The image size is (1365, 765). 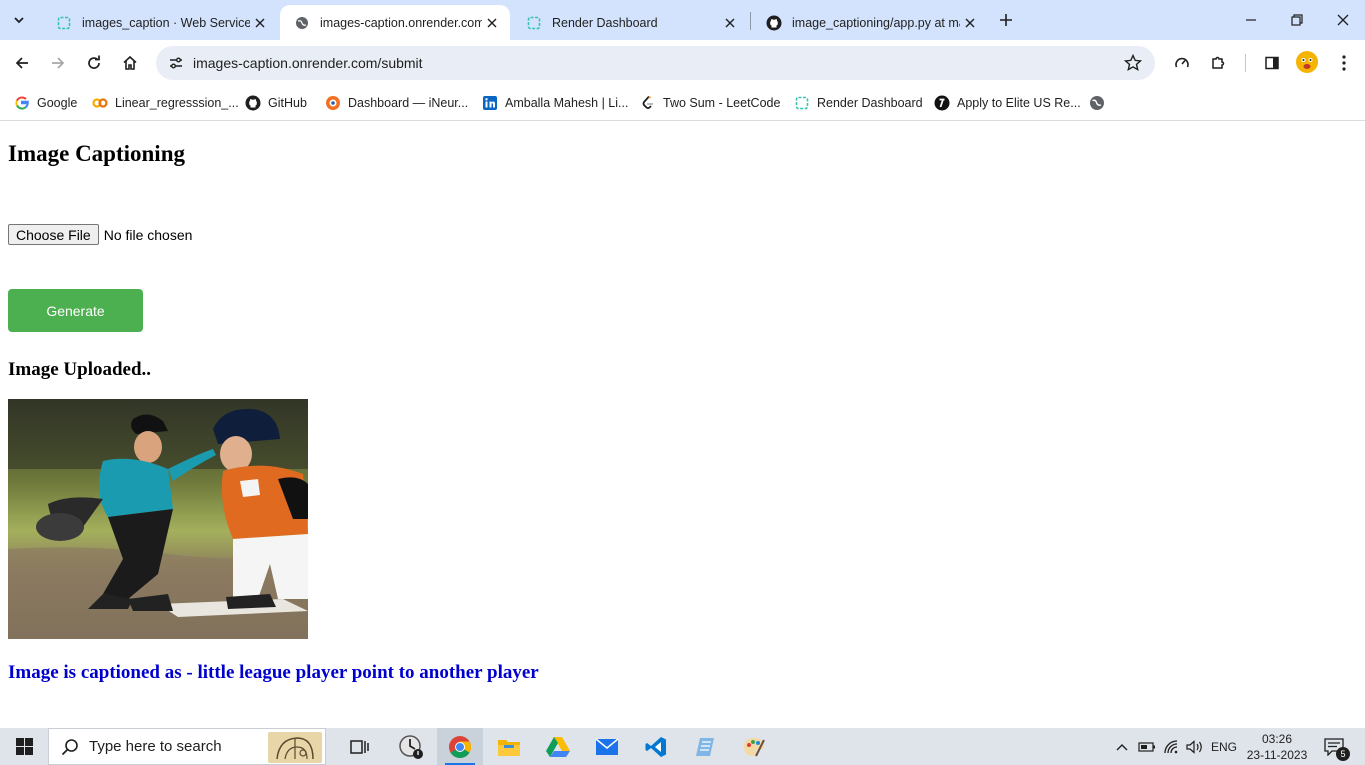 I want to click on minimize-icon, so click(x=1251, y=20).